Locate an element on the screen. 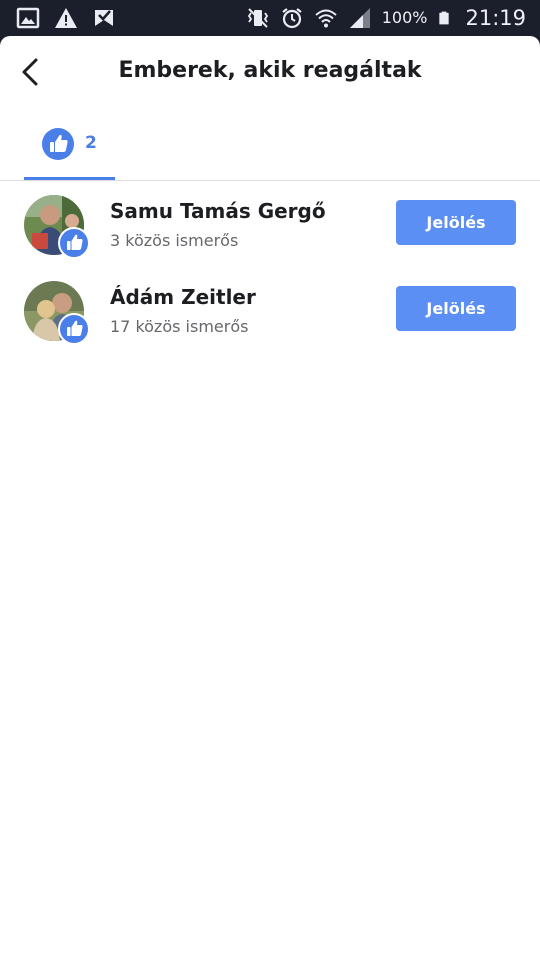 The height and width of the screenshot is (960, 540). wifi-icon is located at coordinates (326, 18).